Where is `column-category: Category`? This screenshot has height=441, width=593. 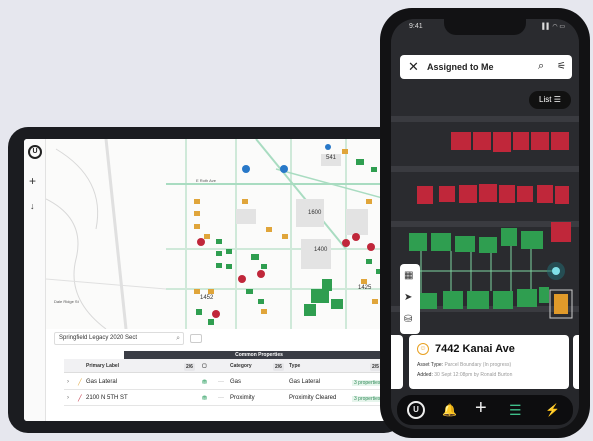 column-category: Category is located at coordinates (241, 366).